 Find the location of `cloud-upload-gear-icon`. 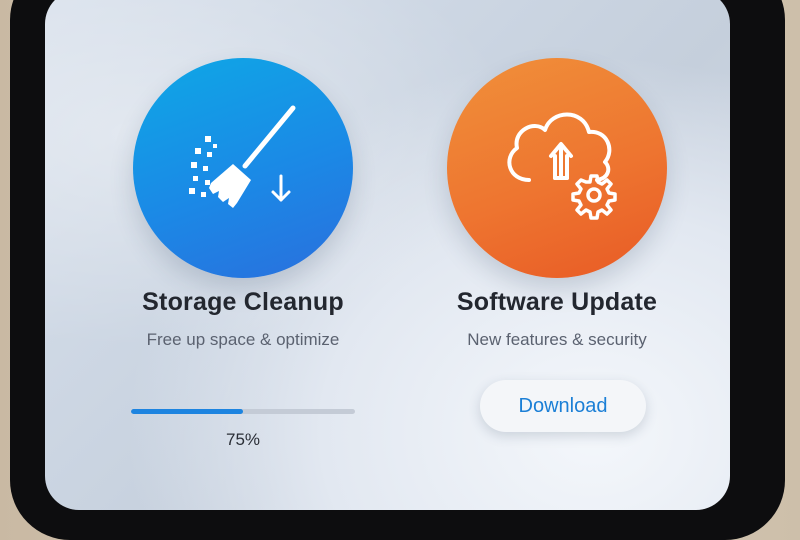

cloud-upload-gear-icon is located at coordinates (562, 166).